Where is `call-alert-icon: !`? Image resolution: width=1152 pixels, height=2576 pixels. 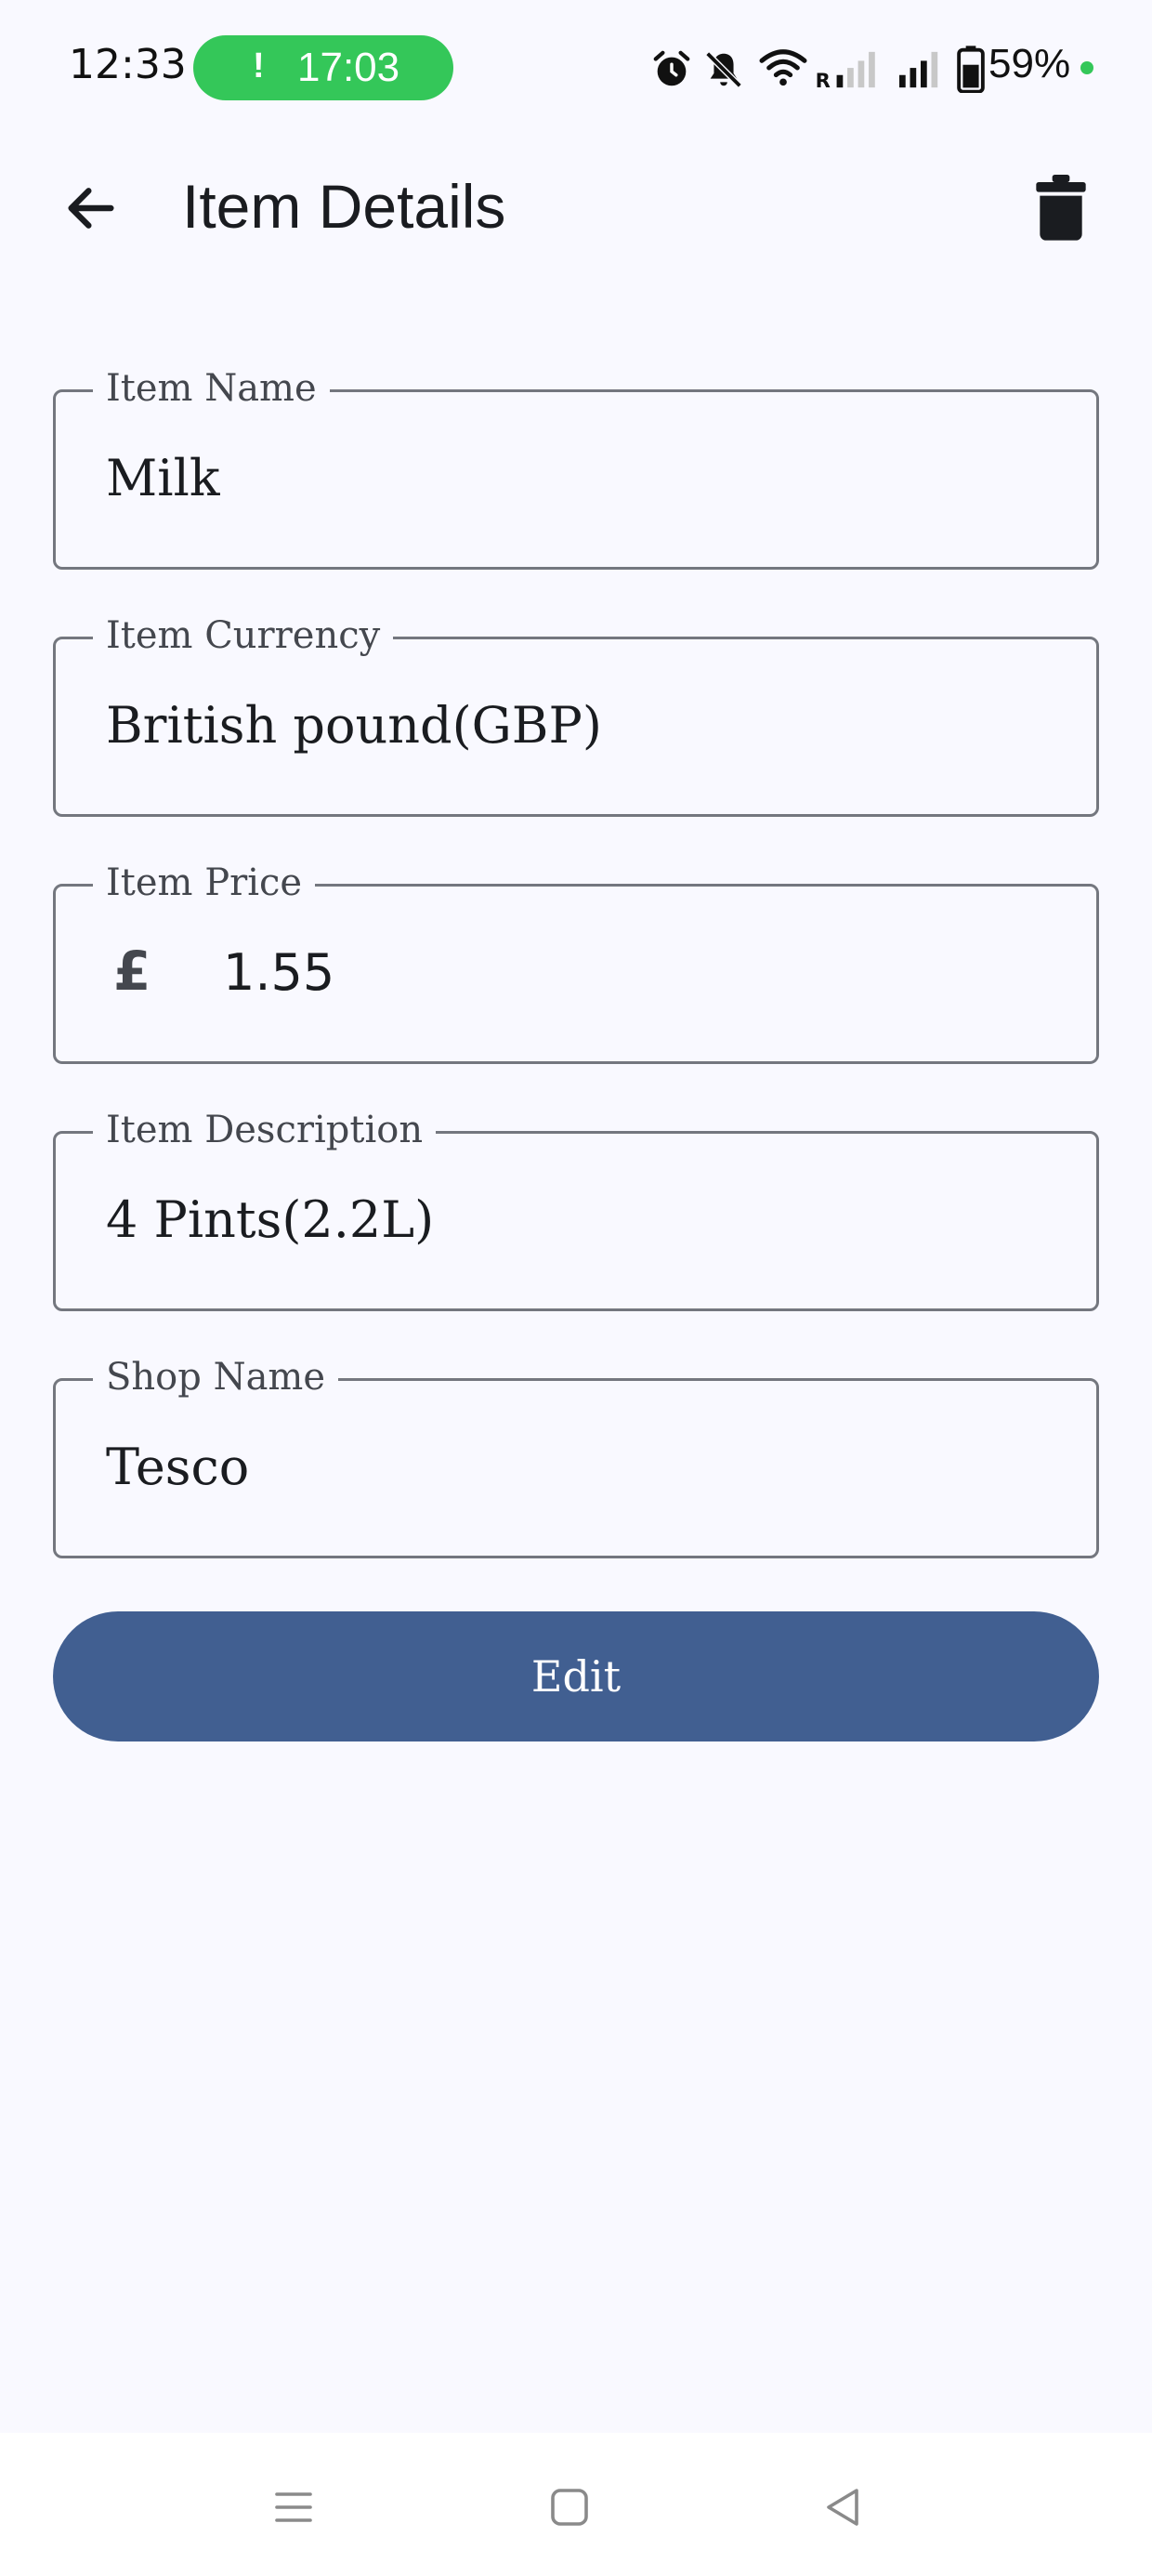
call-alert-icon: ! is located at coordinates (259, 65).